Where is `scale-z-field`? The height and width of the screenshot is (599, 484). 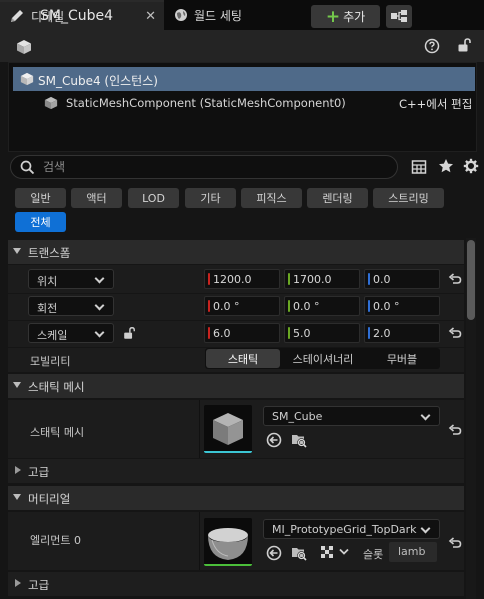 scale-z-field is located at coordinates (402, 333).